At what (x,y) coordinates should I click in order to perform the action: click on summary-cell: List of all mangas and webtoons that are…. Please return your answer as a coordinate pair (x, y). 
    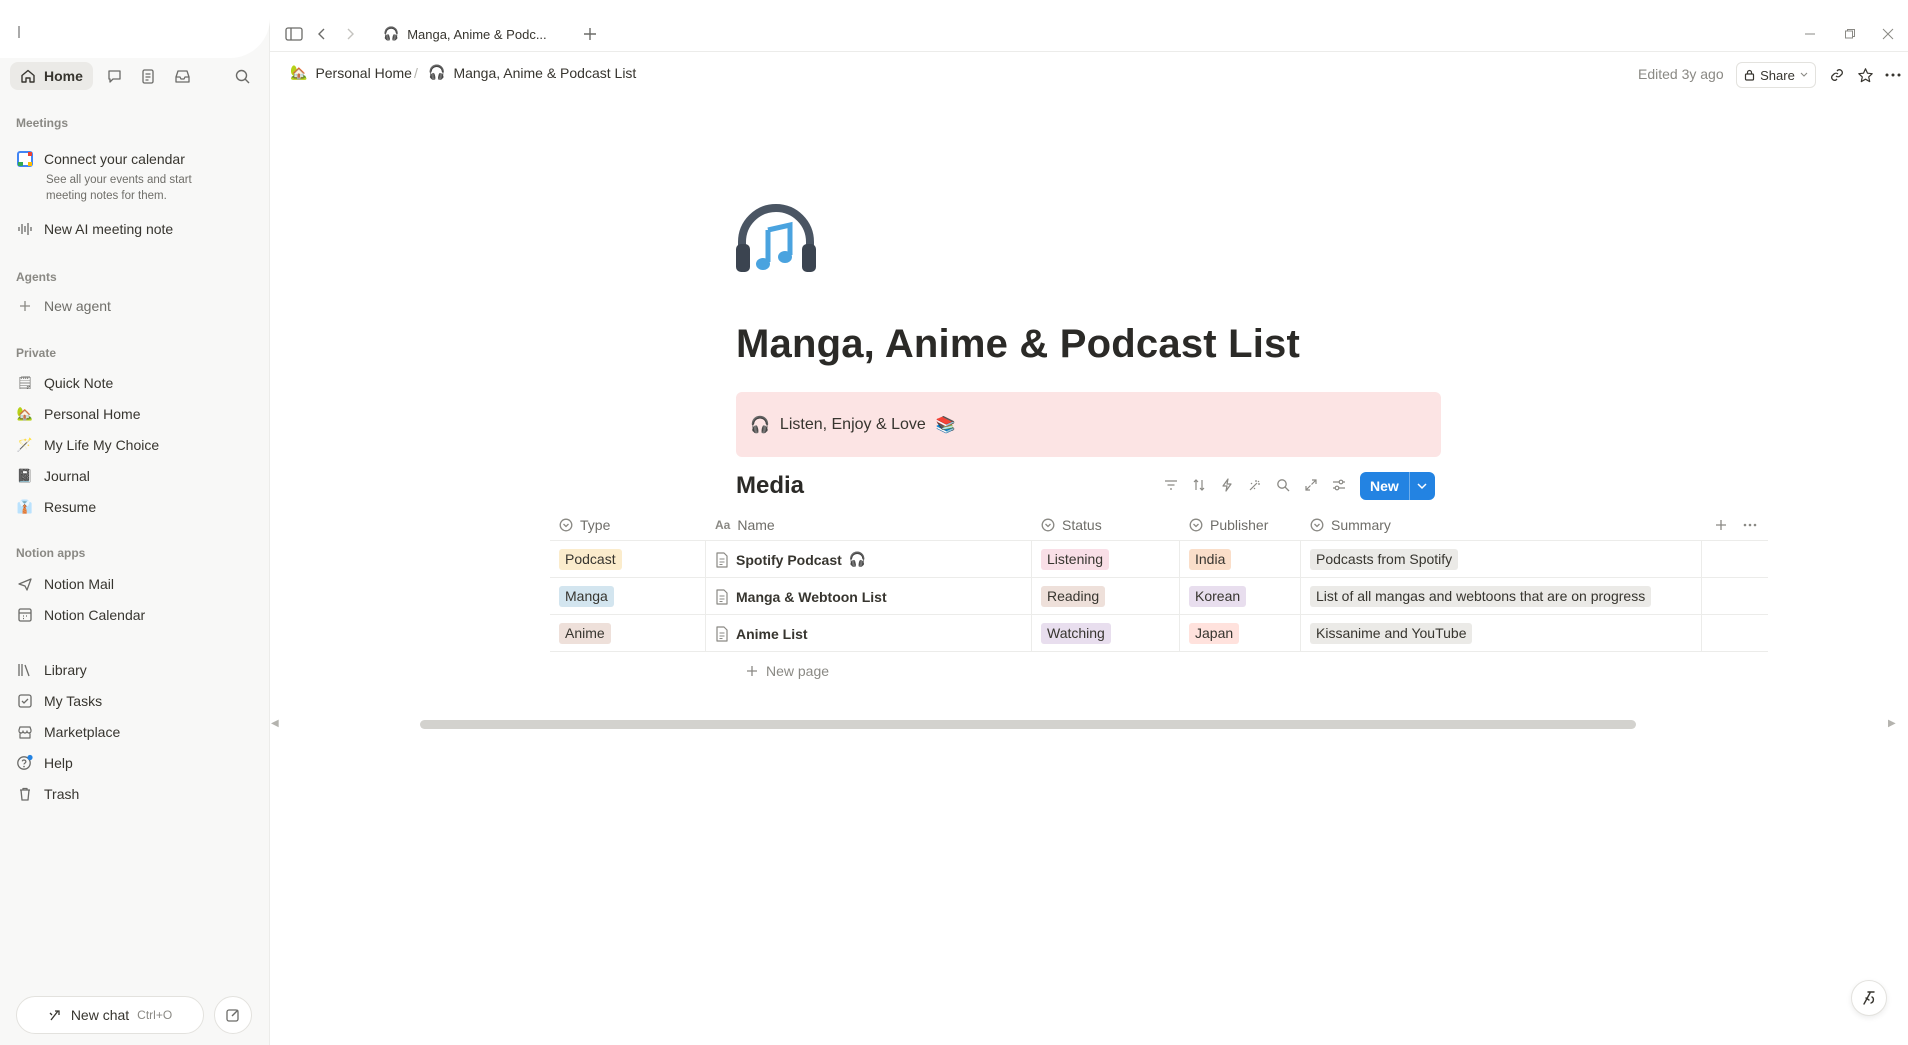
    Looking at the image, I should click on (1501, 596).